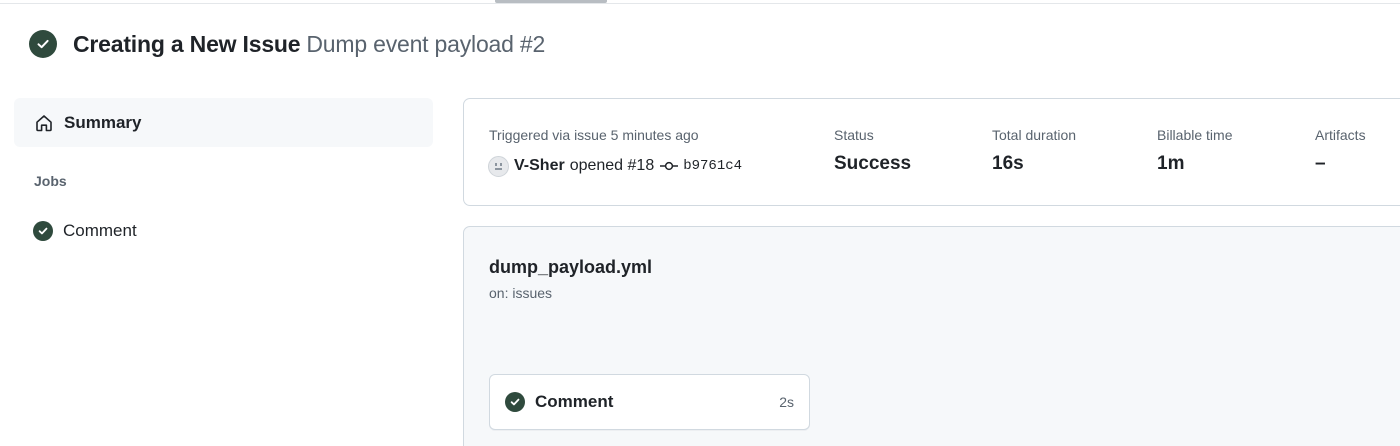  What do you see at coordinates (521, 293) in the screenshot?
I see `workflow-trigger: on: issues` at bounding box center [521, 293].